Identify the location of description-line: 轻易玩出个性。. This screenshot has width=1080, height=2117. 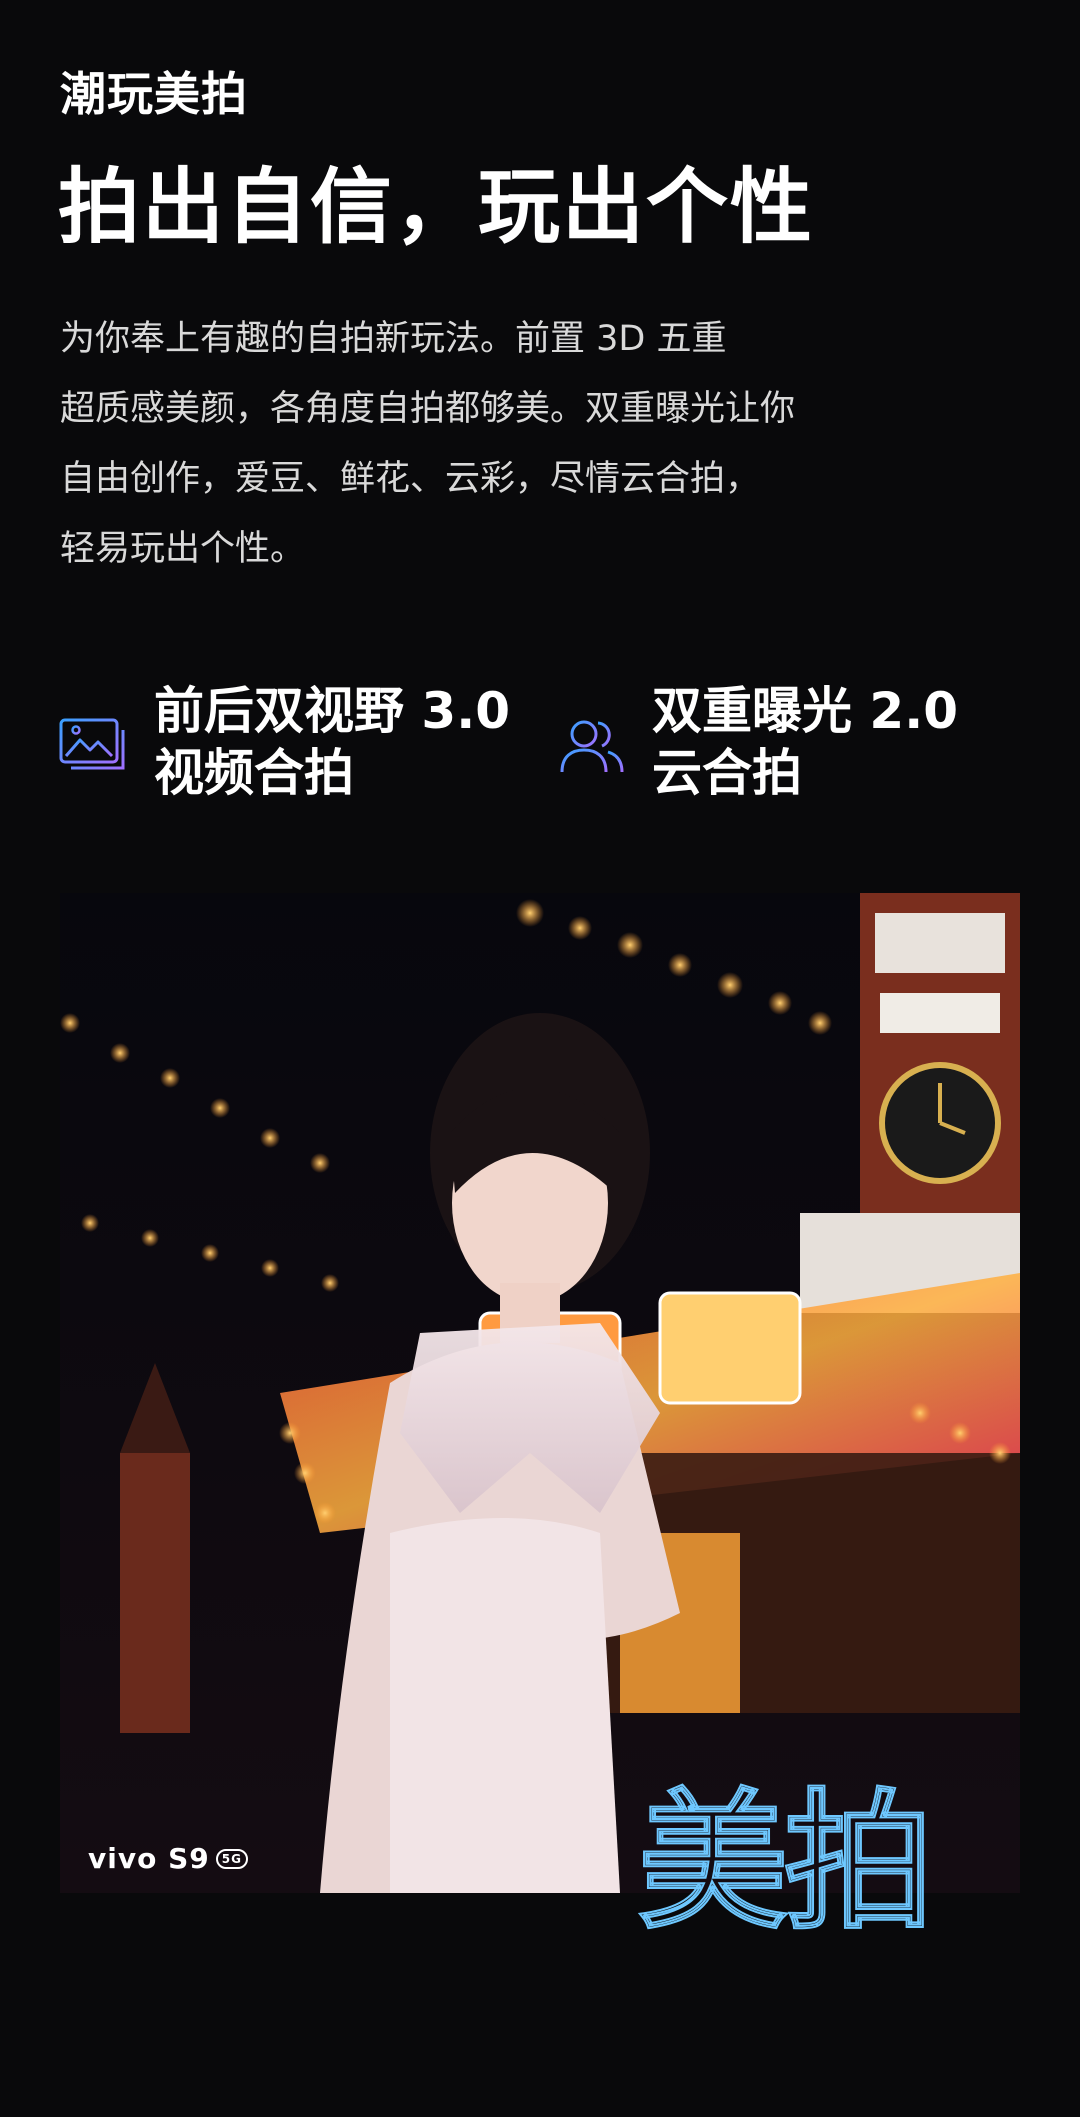
(183, 549).